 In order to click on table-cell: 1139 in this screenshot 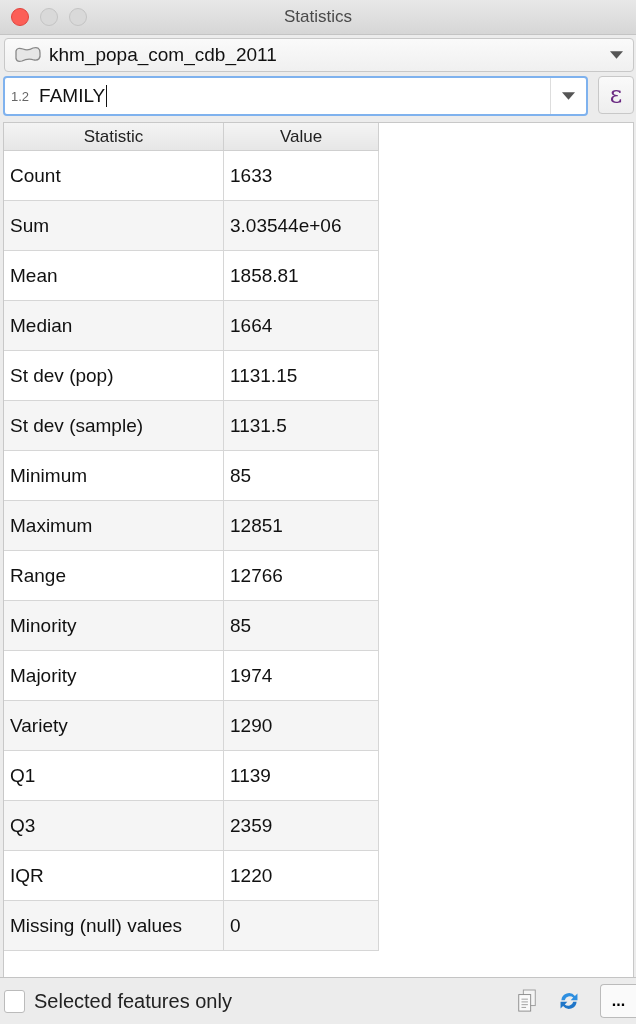, I will do `click(301, 775)`.